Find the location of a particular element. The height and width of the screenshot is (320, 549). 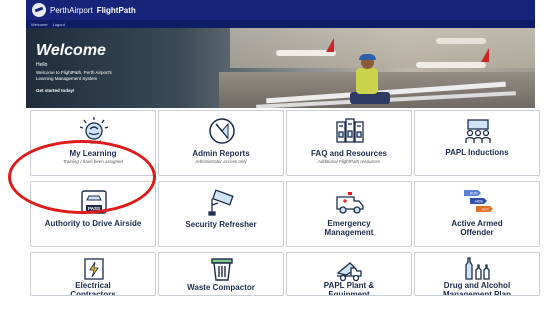

tile-emergency-management: Emergency Management is located at coordinates (349, 214).